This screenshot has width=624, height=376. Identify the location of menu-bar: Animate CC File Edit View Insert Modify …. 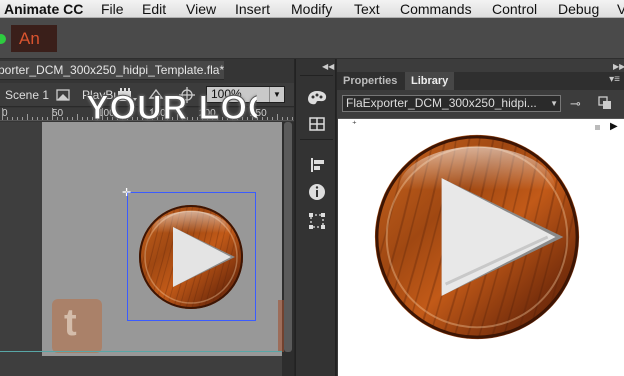
(312, 9).